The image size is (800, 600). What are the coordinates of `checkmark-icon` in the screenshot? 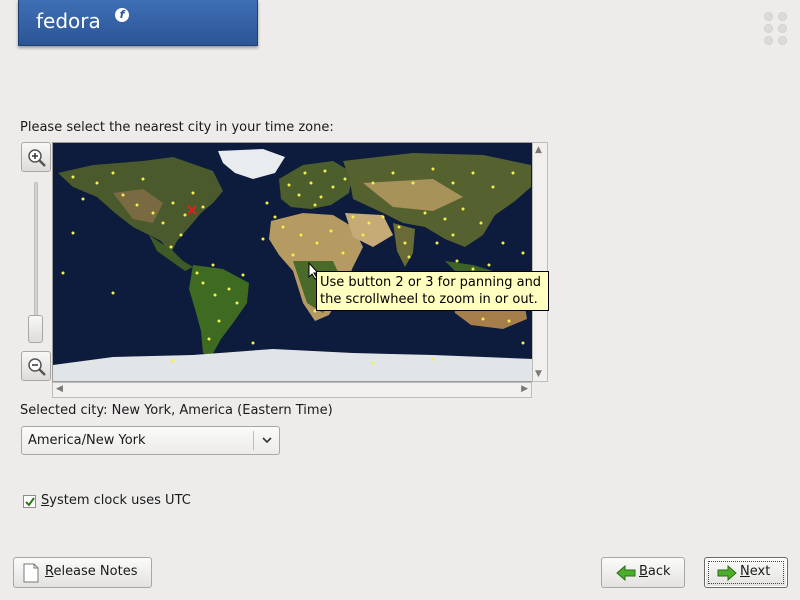 It's located at (30, 502).